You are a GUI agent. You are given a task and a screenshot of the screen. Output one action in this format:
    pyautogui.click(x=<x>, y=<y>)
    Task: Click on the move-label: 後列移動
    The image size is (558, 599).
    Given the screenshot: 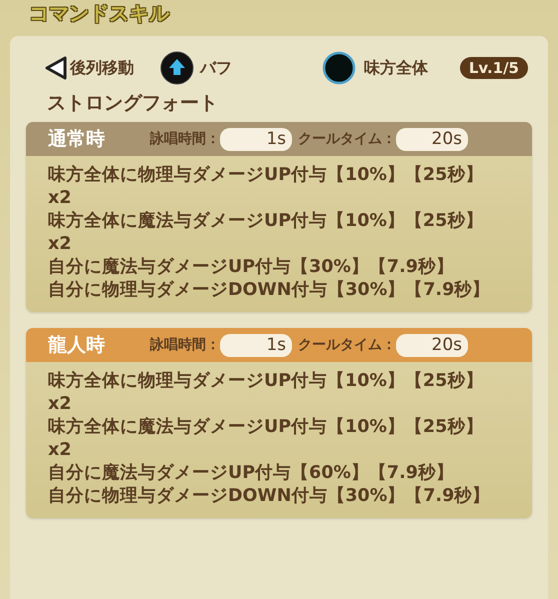 What is the action you would take?
    pyautogui.click(x=102, y=68)
    